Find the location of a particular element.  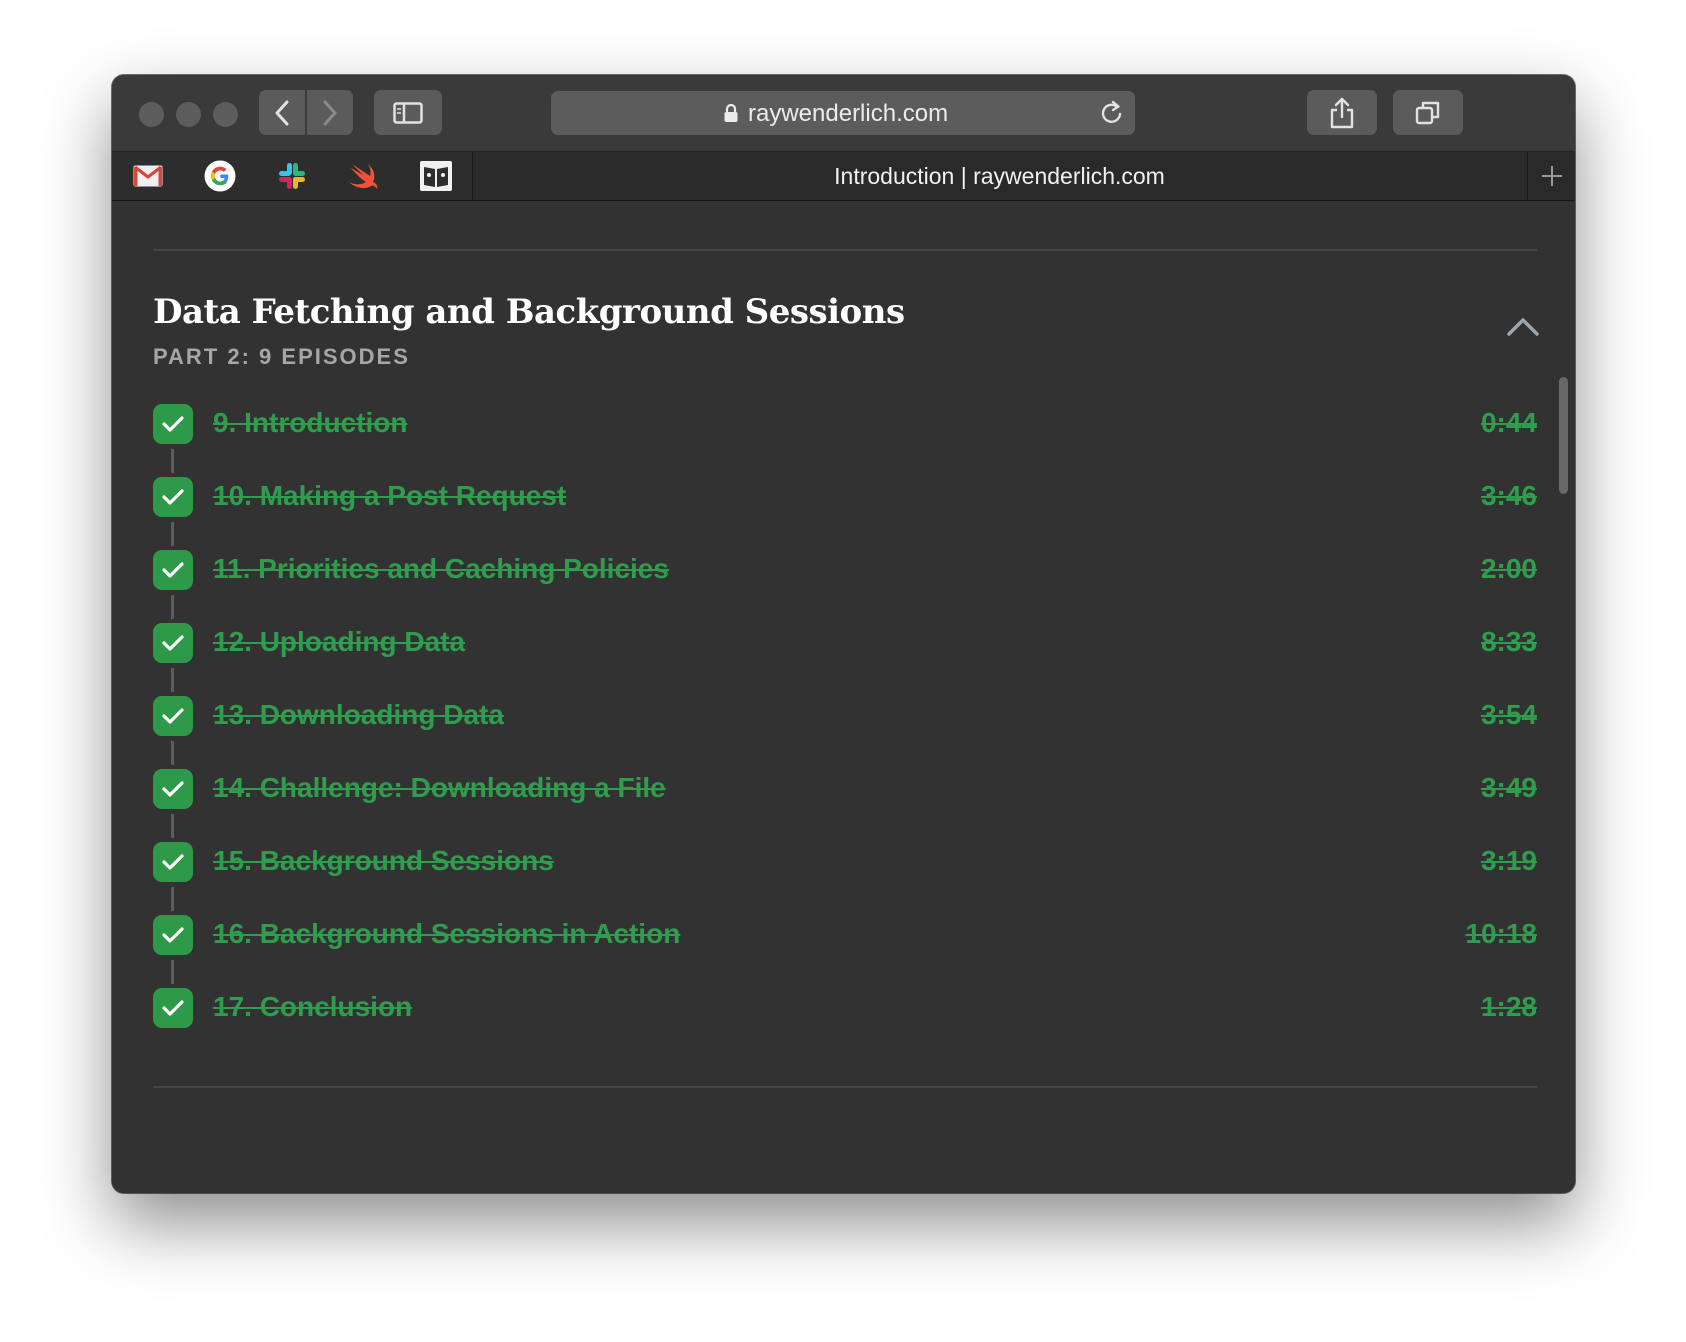

tab-title: Introduction | raywenderlich.com is located at coordinates (999, 175).